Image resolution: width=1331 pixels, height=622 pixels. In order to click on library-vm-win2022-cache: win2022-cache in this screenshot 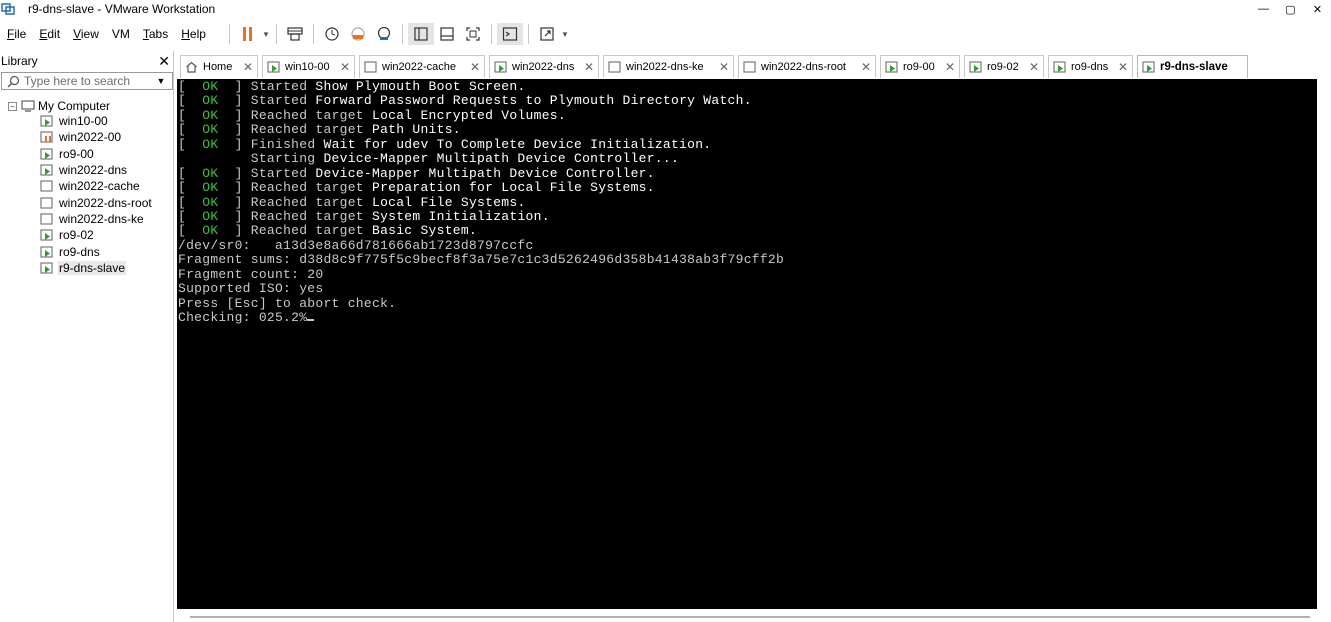, I will do `click(86, 186)`.